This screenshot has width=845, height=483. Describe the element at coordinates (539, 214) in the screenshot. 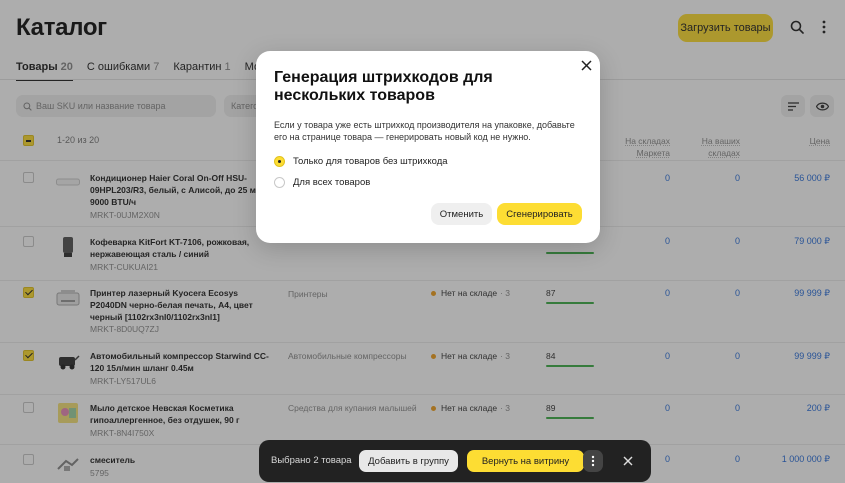

I see `generate-button: Сгенерировать` at that location.